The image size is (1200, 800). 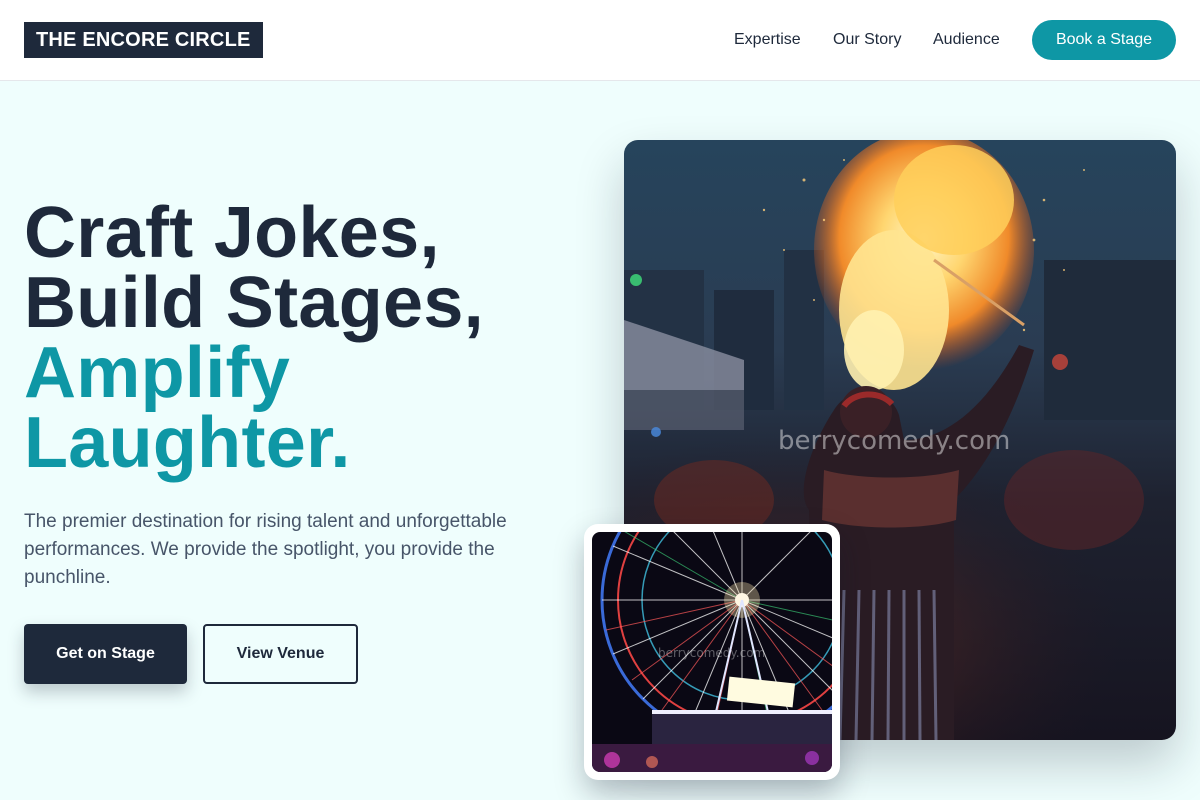 What do you see at coordinates (966, 40) in the screenshot?
I see `nav-link-audience: Audience` at bounding box center [966, 40].